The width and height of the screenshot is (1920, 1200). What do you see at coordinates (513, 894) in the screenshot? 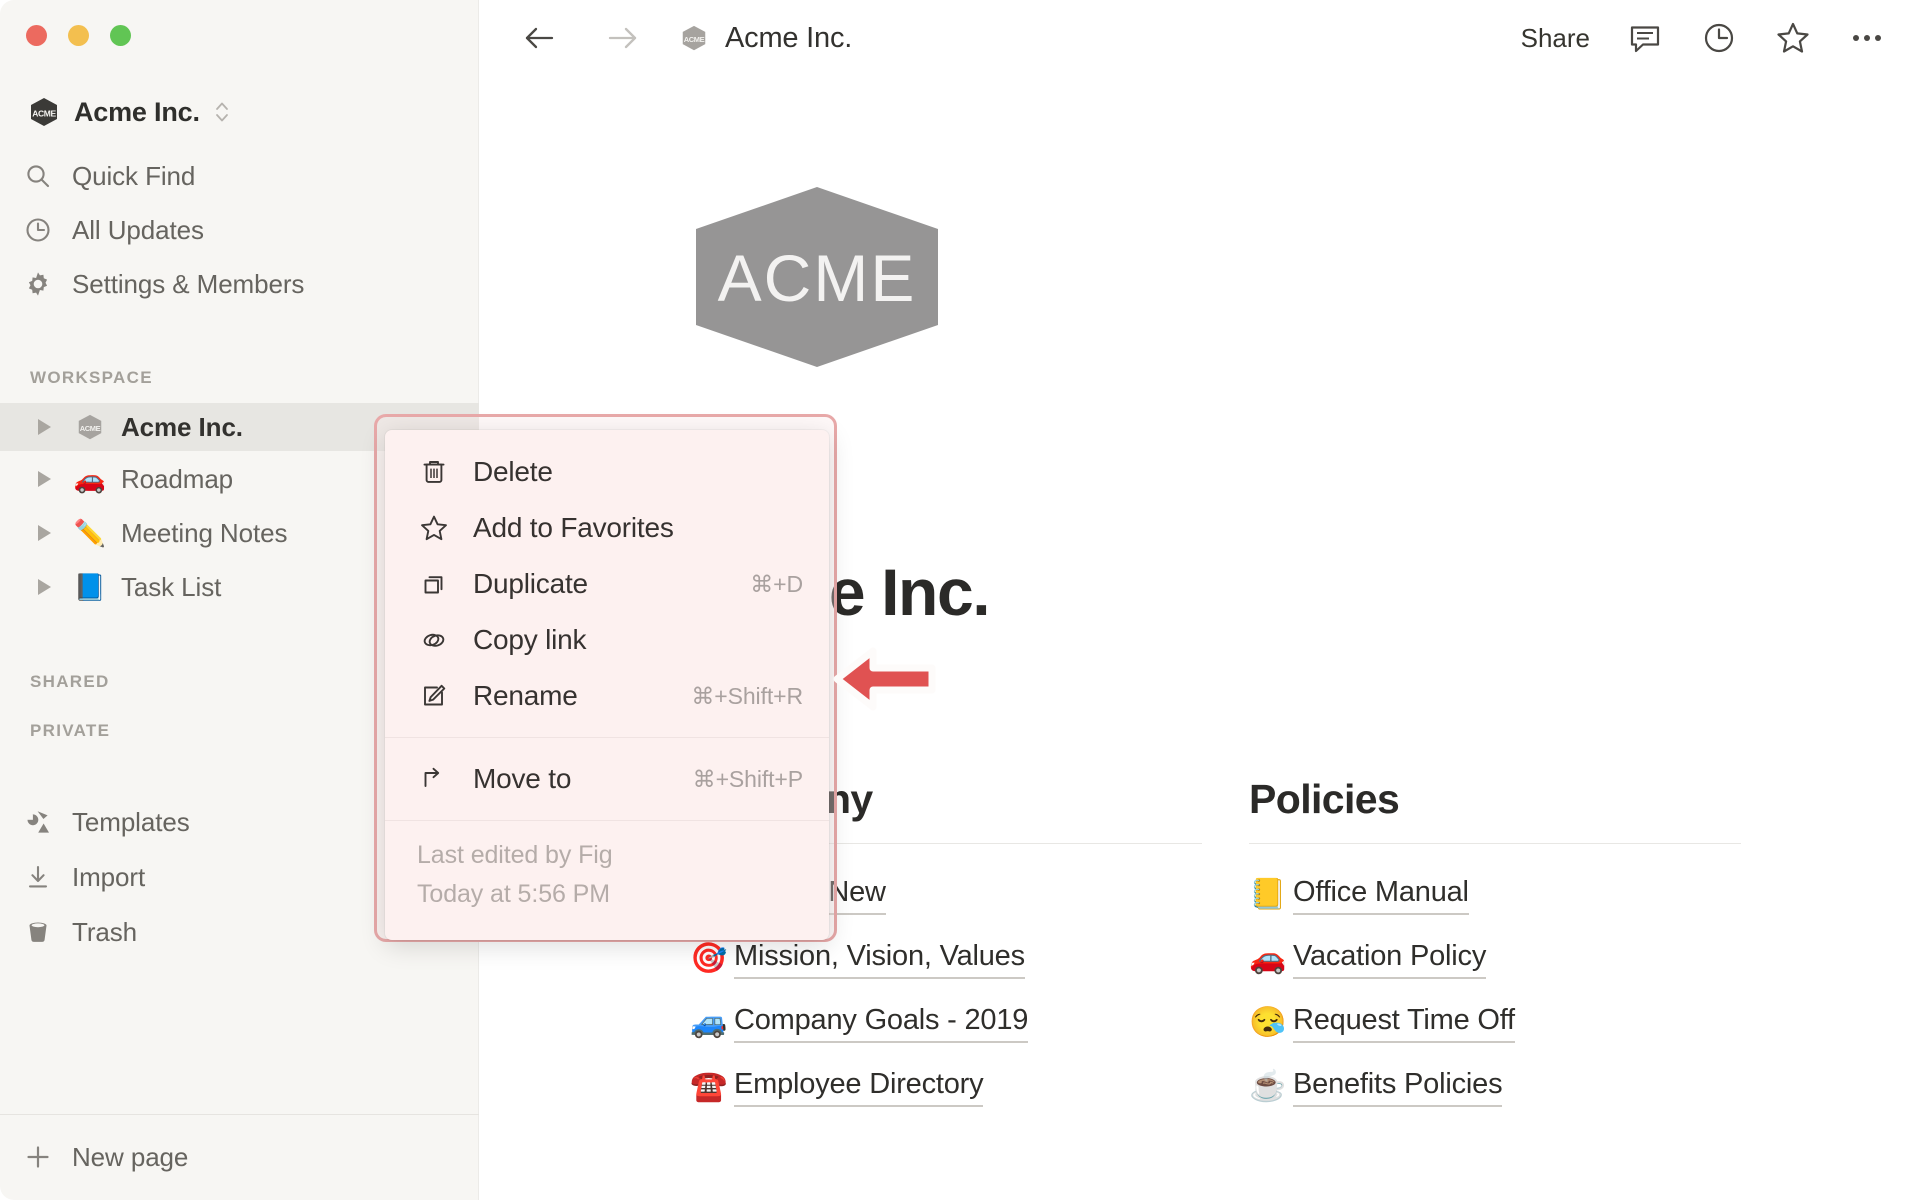
I see `last-edited-at: Today at 5:56 PM` at bounding box center [513, 894].